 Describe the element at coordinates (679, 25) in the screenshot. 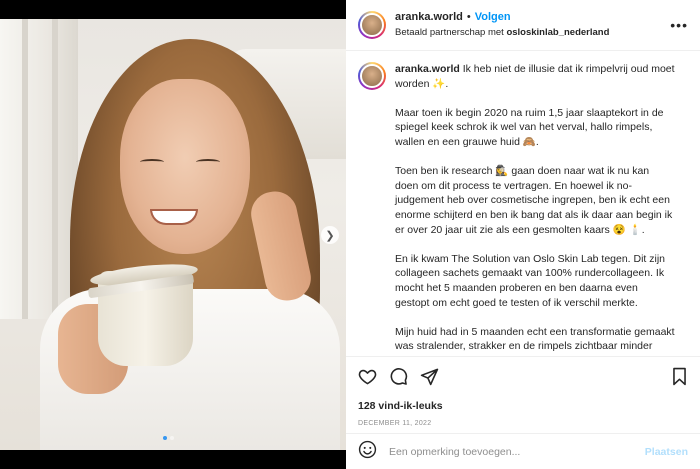

I see `more-options-icon: •••` at that location.